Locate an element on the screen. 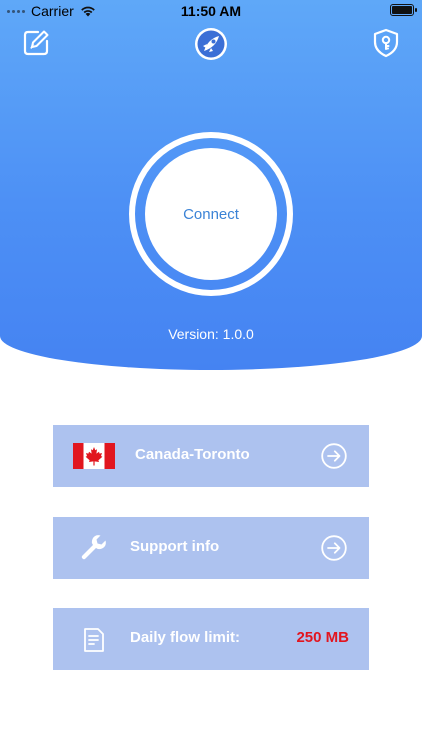  status-time: 11:50 AM is located at coordinates (211, 11).